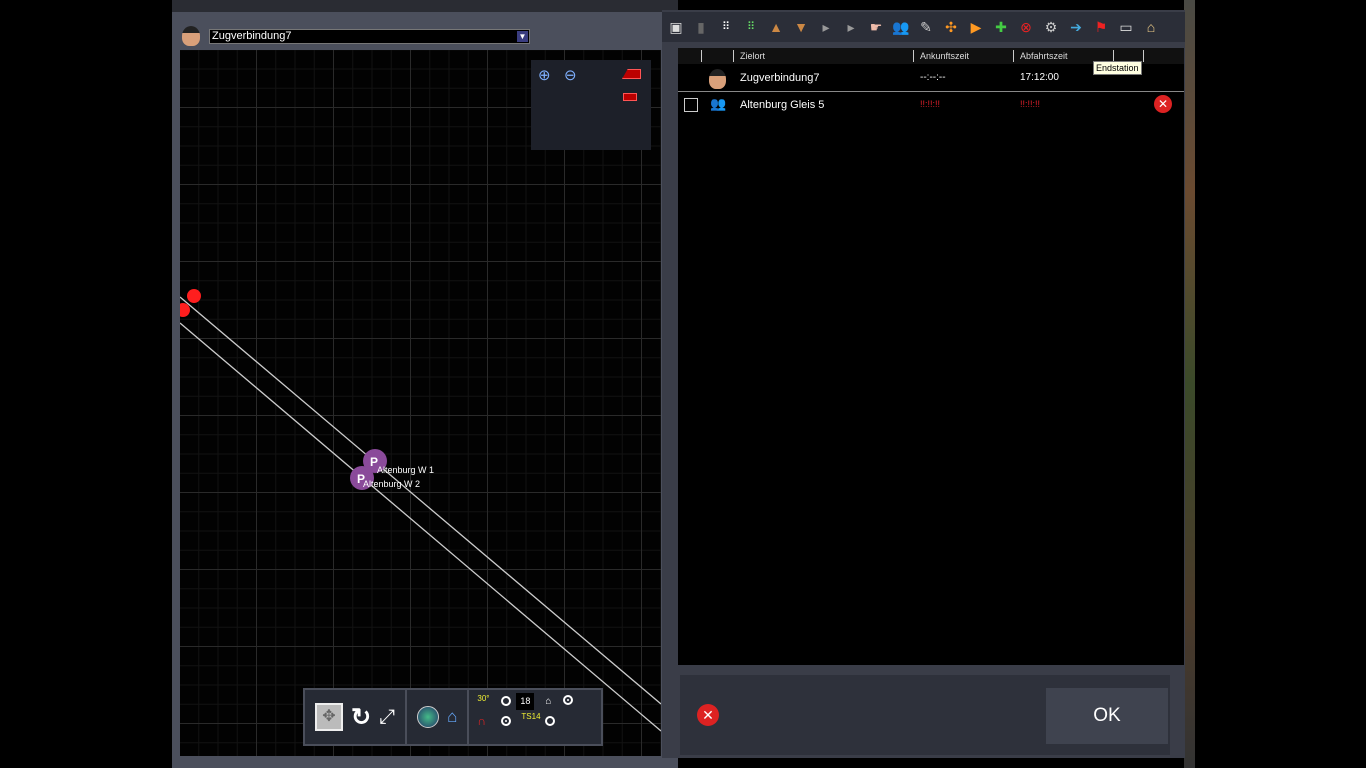 Image resolution: width=1366 pixels, height=768 pixels. I want to click on ts-label: TS14, so click(531, 716).